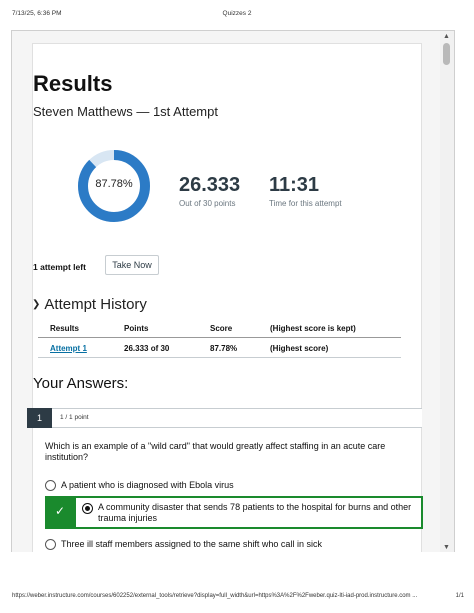  I want to click on attempt-score: 87.78%, so click(224, 348).